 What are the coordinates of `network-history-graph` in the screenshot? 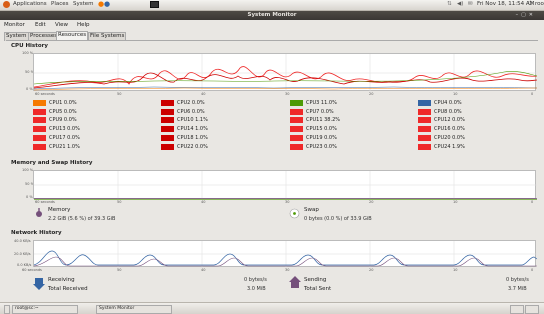 It's located at (285, 254).